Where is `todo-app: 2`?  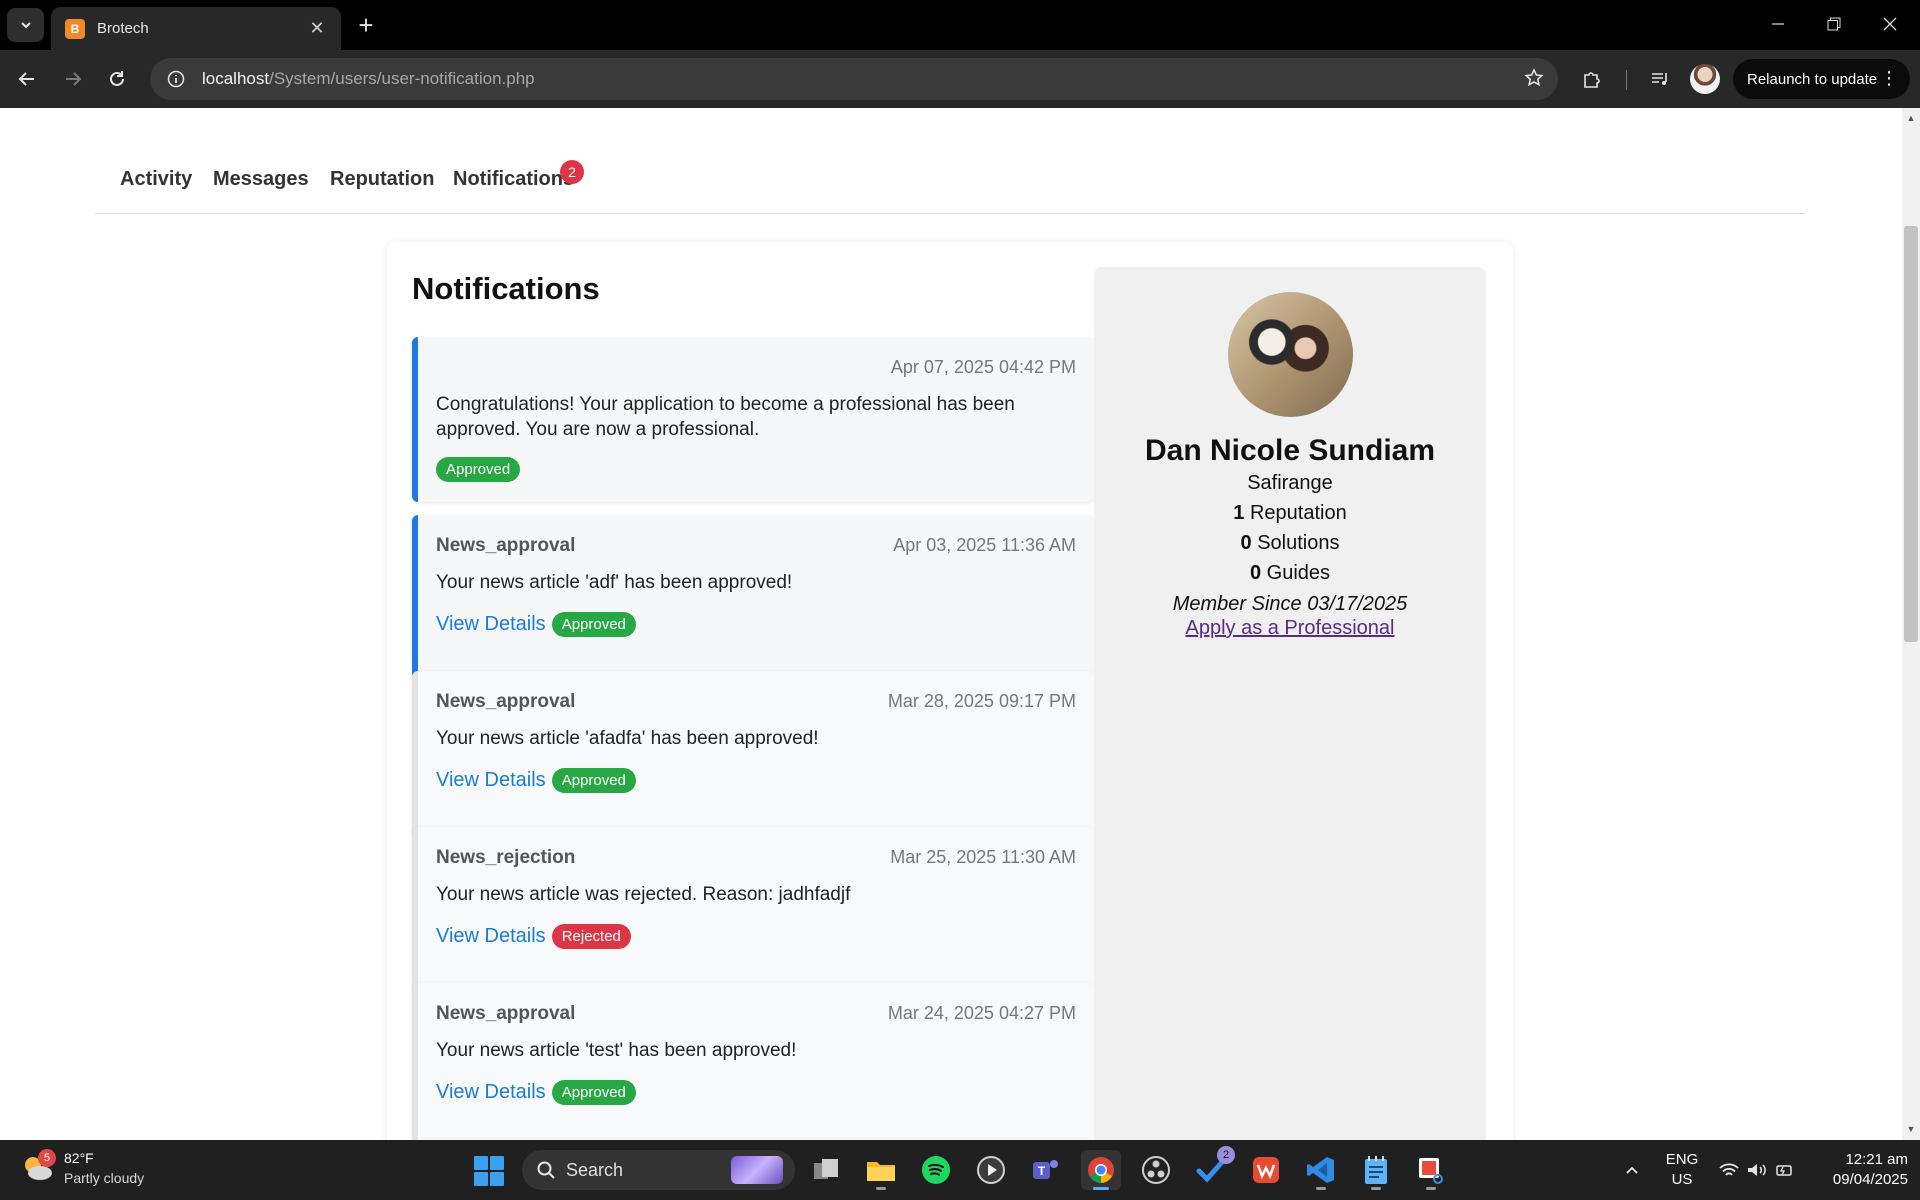
todo-app: 2 is located at coordinates (1213, 1168).